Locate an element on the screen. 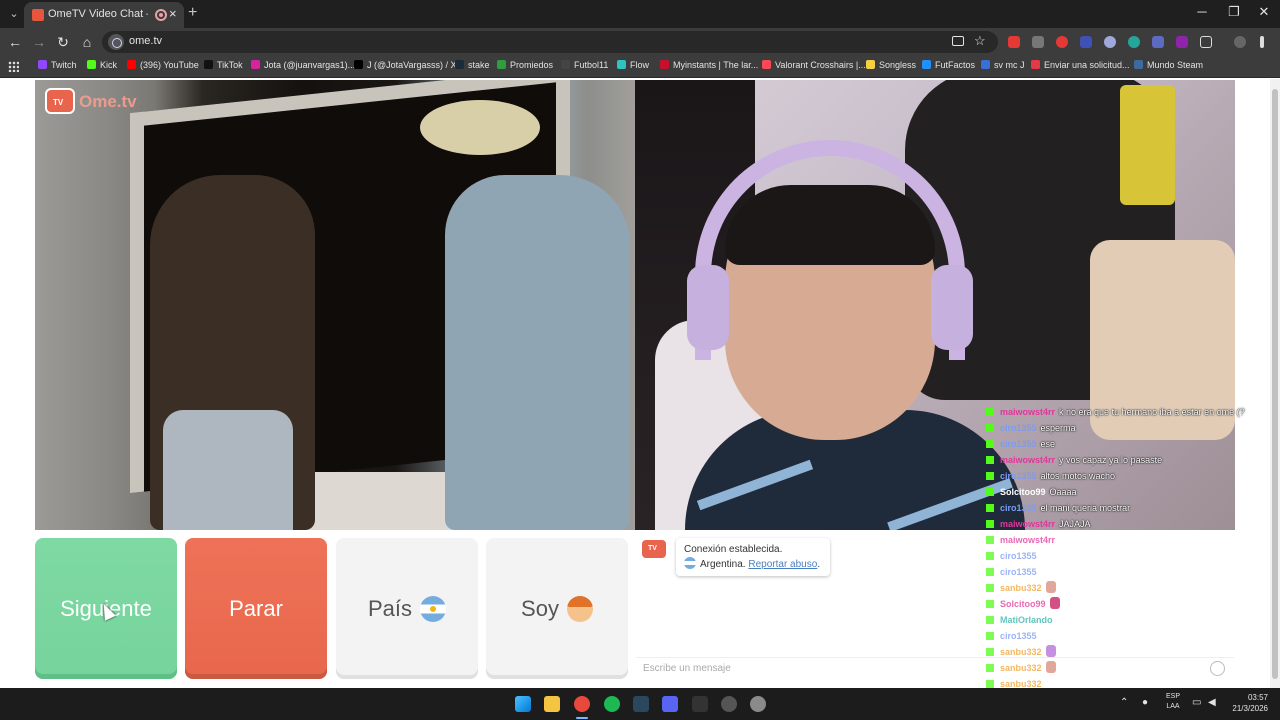  page-scrollbar is located at coordinates (1275, 383).